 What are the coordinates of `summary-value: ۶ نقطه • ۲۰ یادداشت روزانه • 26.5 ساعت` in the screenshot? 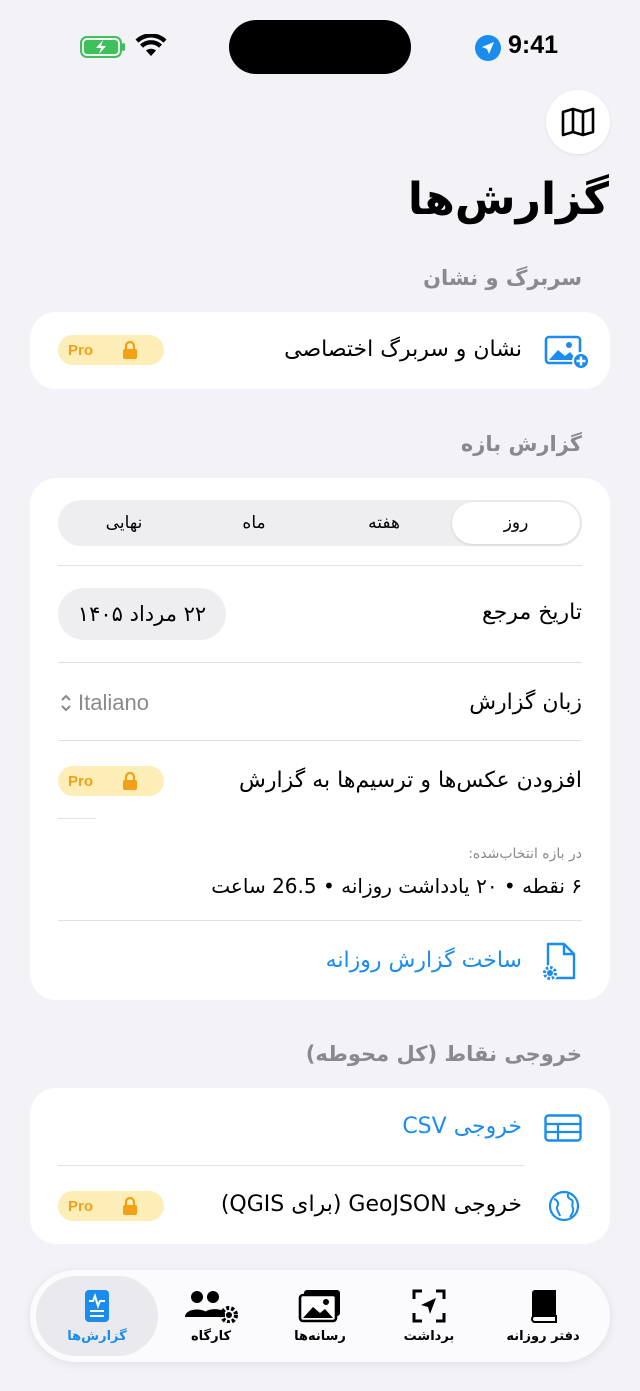 It's located at (396, 886).